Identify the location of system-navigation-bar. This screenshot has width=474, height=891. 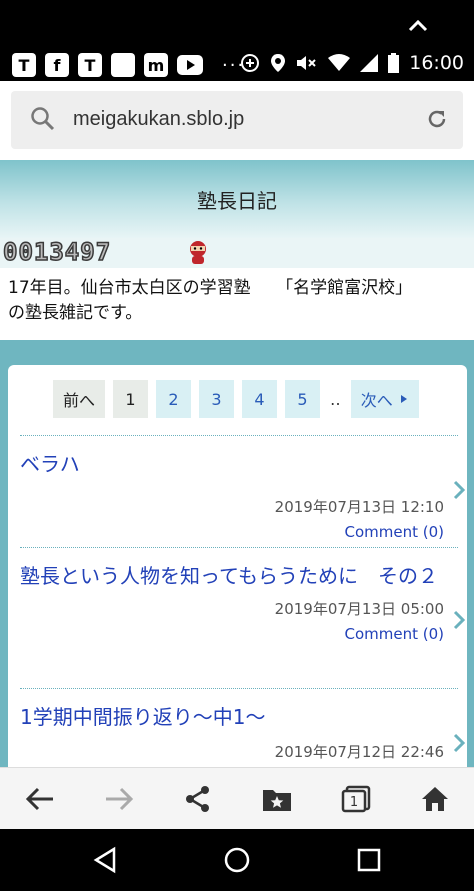
(237, 860).